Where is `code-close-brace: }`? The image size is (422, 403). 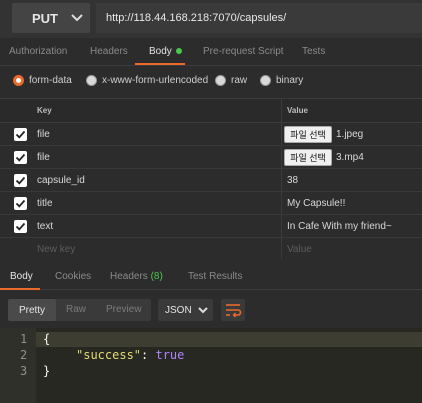 code-close-brace: } is located at coordinates (47, 371).